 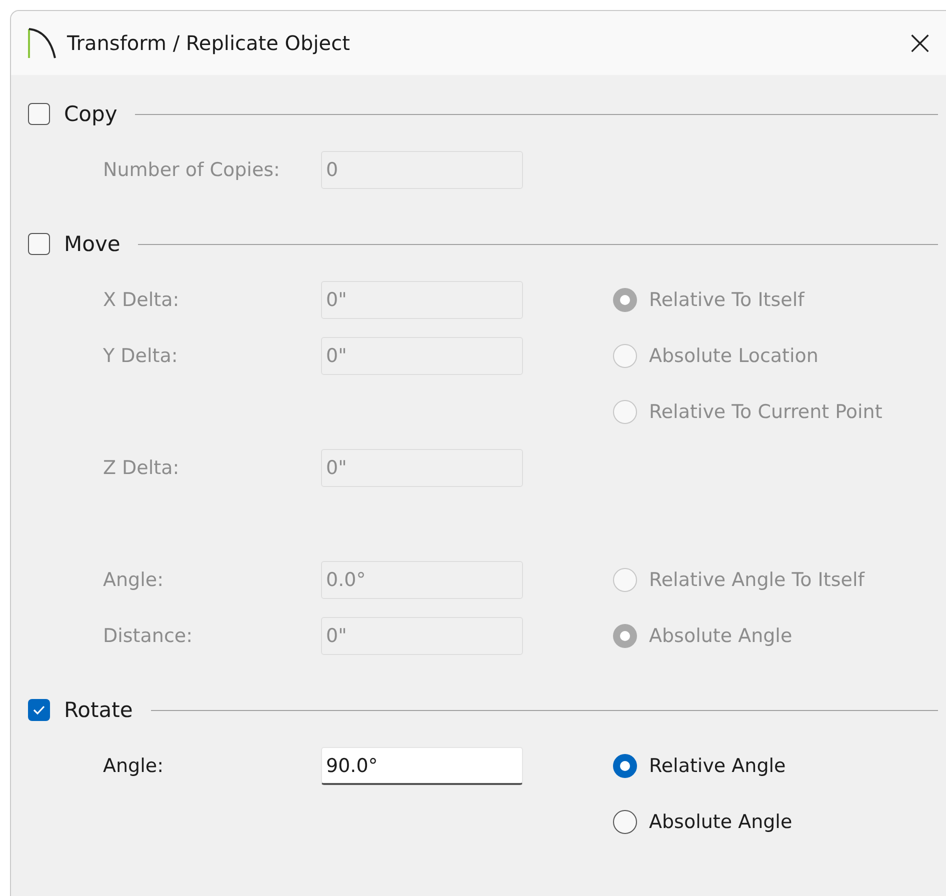 What do you see at coordinates (756, 580) in the screenshot?
I see `radio-label: Relative Angle To Itself` at bounding box center [756, 580].